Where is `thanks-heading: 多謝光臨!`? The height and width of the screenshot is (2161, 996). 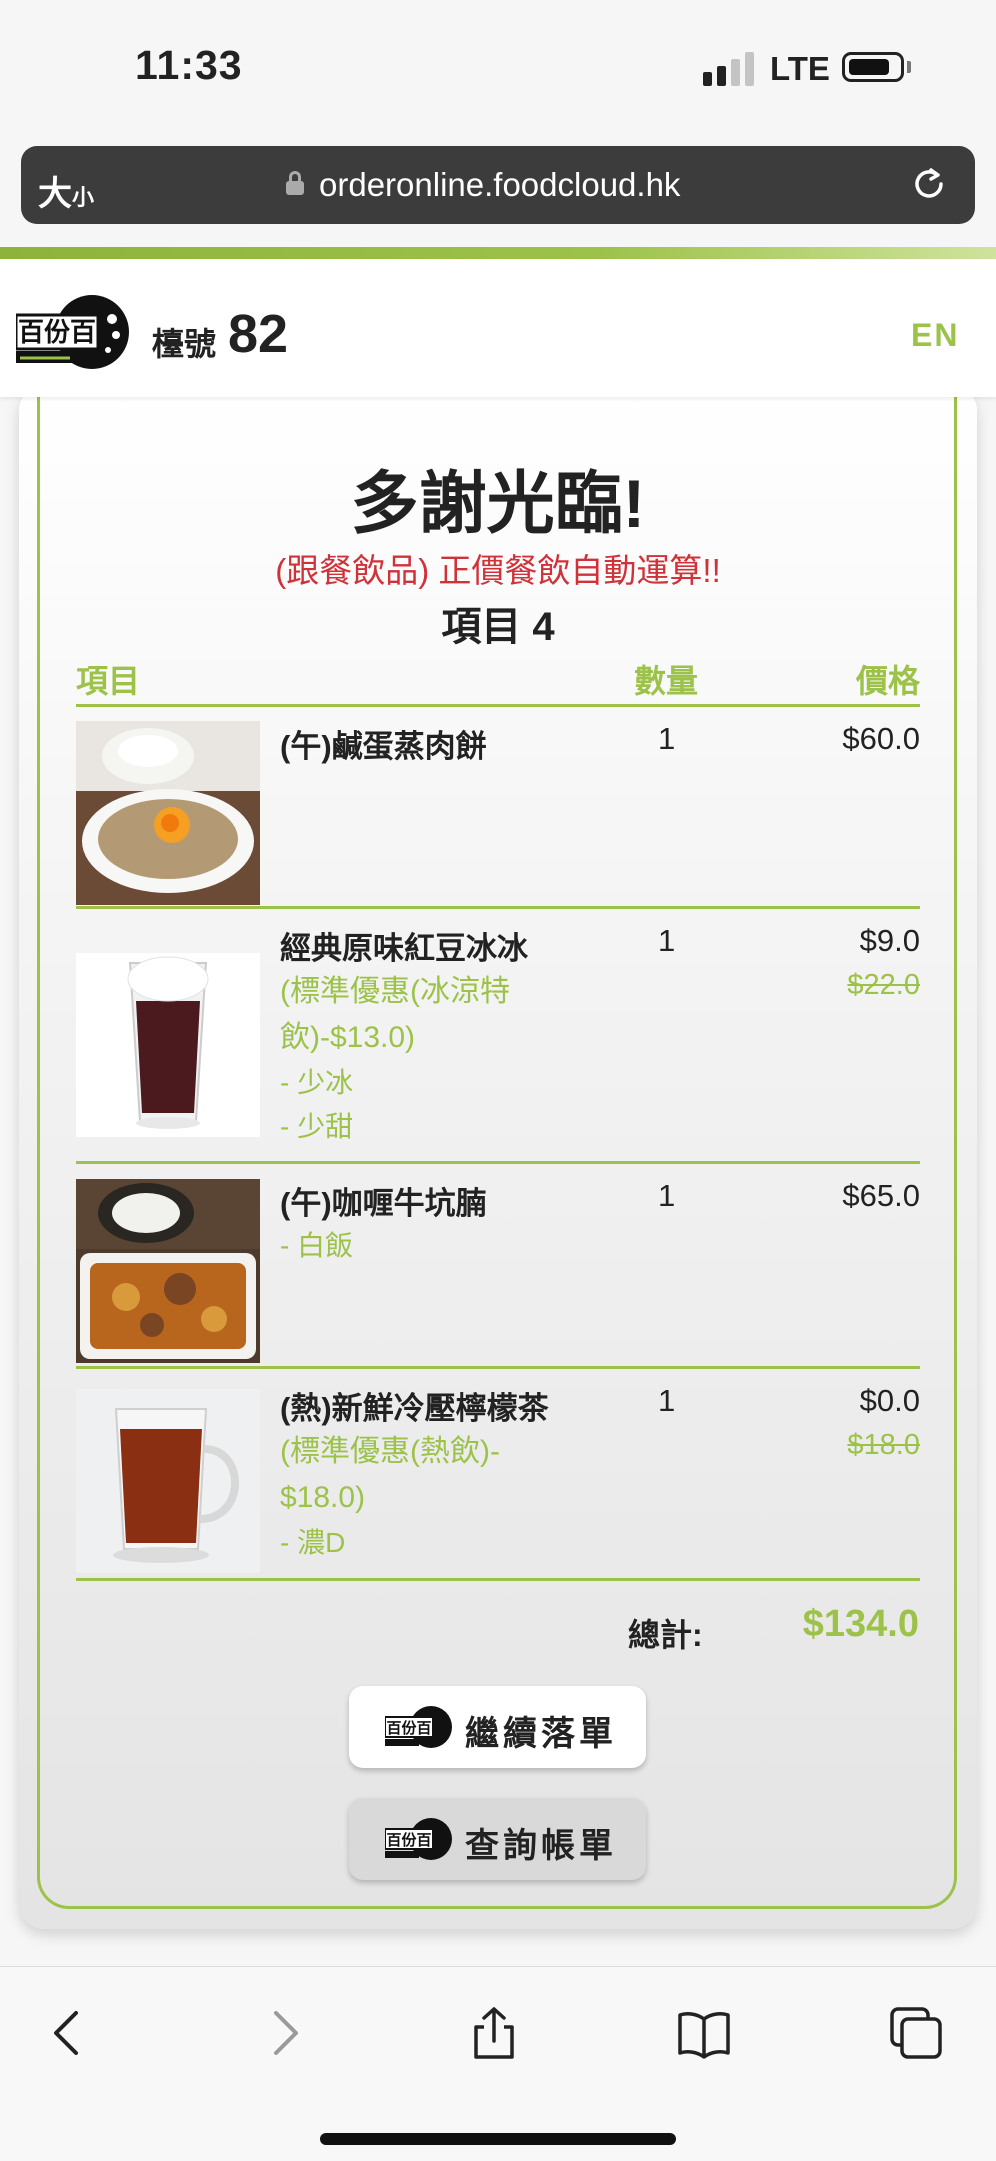 thanks-heading: 多謝光臨! is located at coordinates (498, 504).